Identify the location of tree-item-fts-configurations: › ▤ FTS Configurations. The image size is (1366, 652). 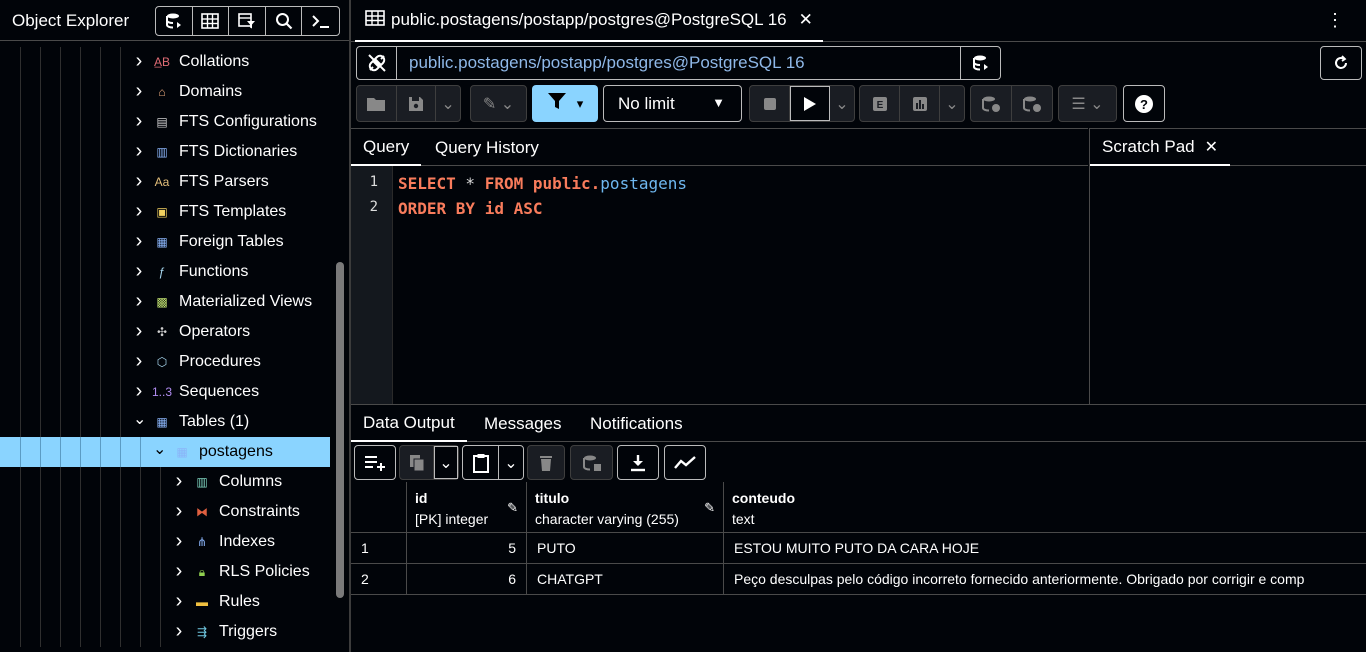
(165, 122).